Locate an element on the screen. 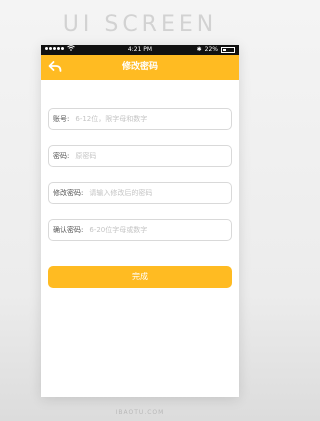  submit-button: 完成 is located at coordinates (140, 277).